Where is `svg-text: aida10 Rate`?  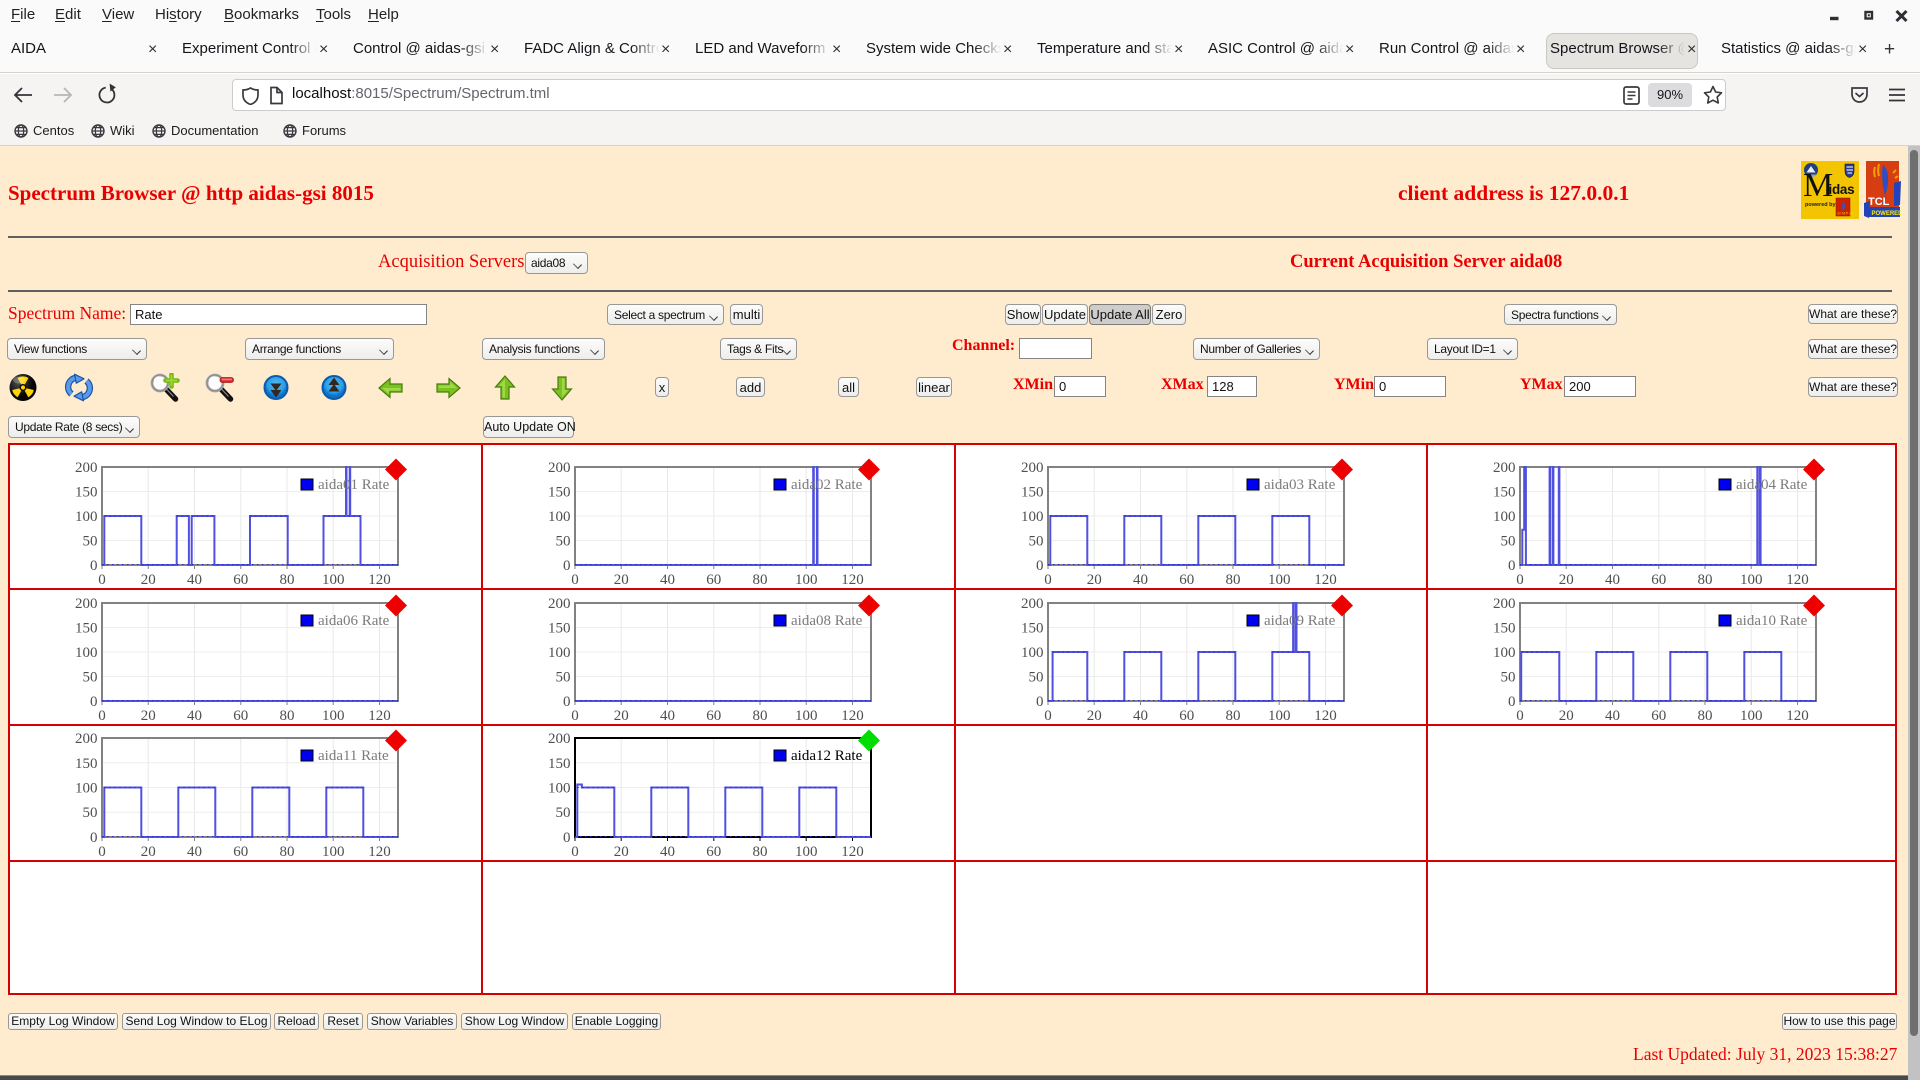
svg-text: aida10 Rate is located at coordinates (1772, 621).